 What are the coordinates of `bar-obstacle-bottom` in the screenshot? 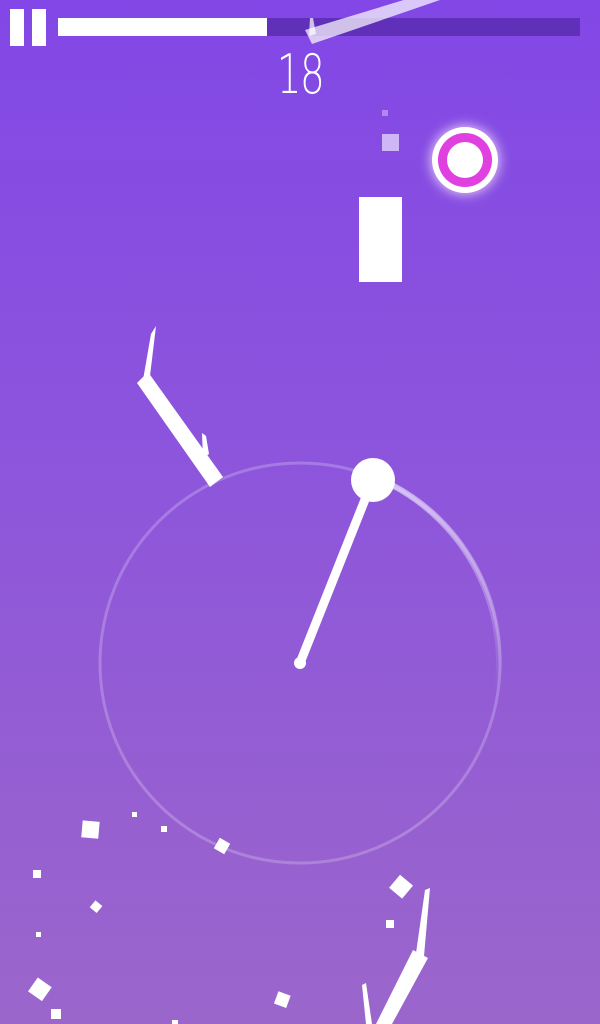 It's located at (402, 987).